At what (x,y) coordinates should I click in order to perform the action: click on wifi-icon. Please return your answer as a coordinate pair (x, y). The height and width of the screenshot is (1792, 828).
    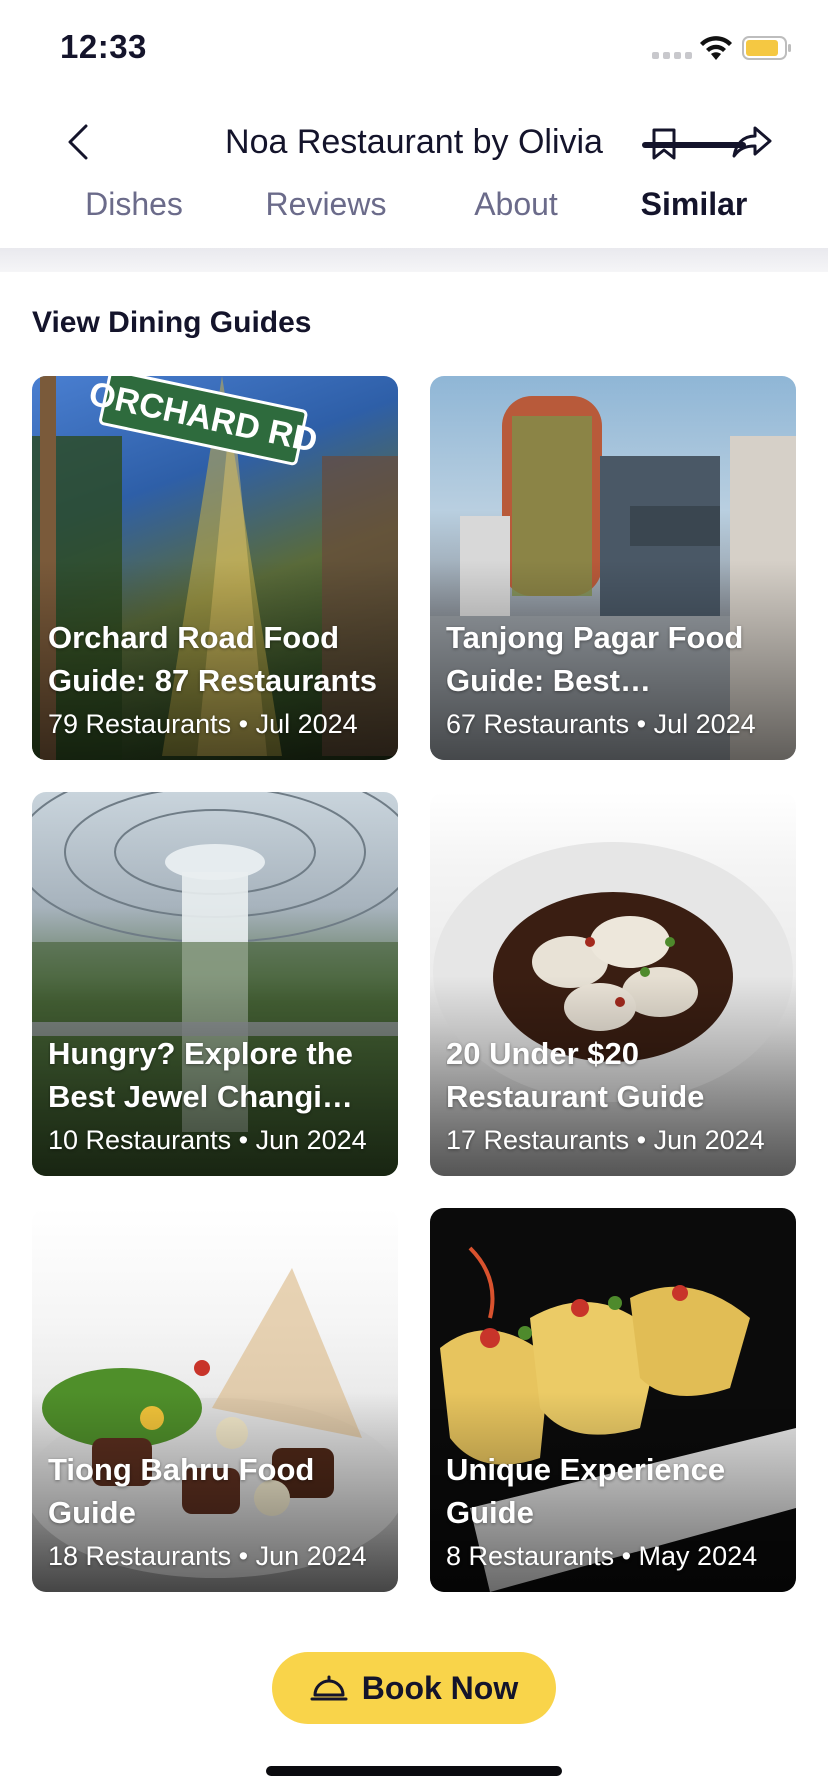
    Looking at the image, I should click on (716, 48).